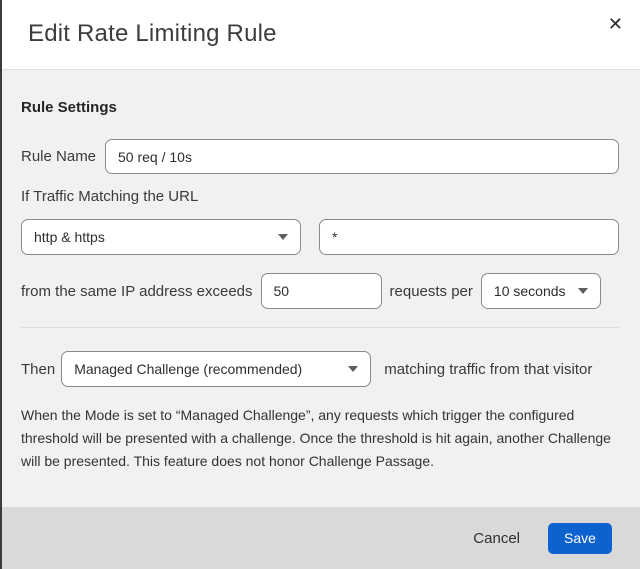 This screenshot has height=569, width=640. I want to click on dialog-footer: Cancel Save, so click(321, 538).